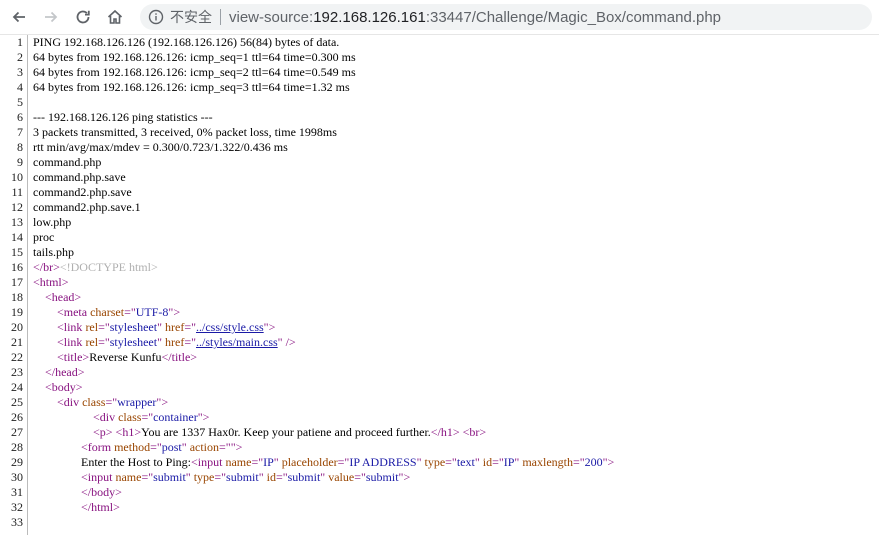 The image size is (879, 535). What do you see at coordinates (20, 87) in the screenshot?
I see `line-number: 4` at bounding box center [20, 87].